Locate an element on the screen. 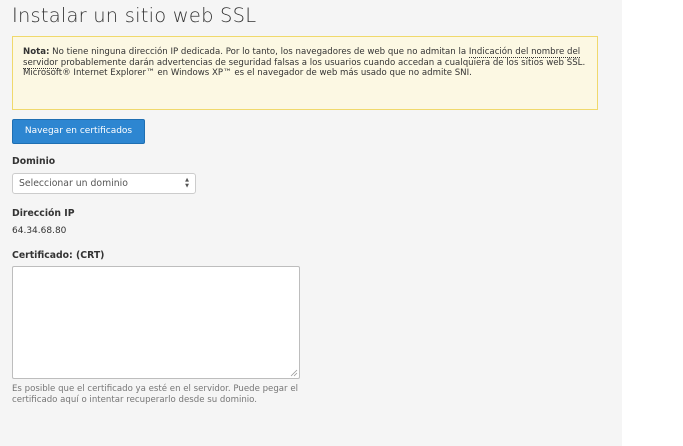 The height and width of the screenshot is (446, 683). domain-select: Seleccionar un dominio ▲ ▼ is located at coordinates (104, 183).